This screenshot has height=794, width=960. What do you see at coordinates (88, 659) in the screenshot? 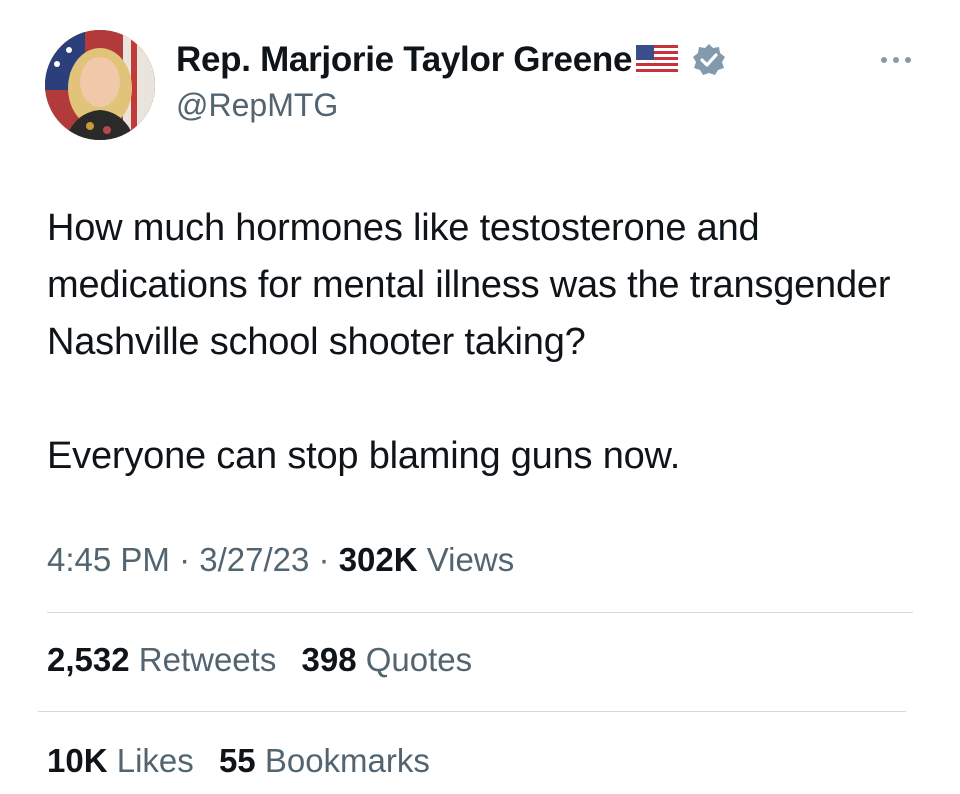
I see `retweets-count: 2,532` at bounding box center [88, 659].